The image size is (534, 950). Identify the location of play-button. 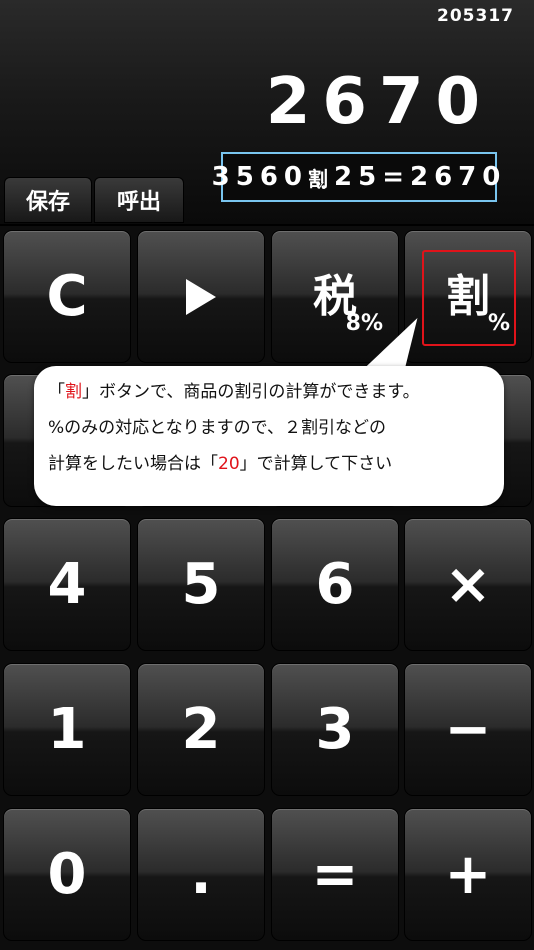
(201, 296).